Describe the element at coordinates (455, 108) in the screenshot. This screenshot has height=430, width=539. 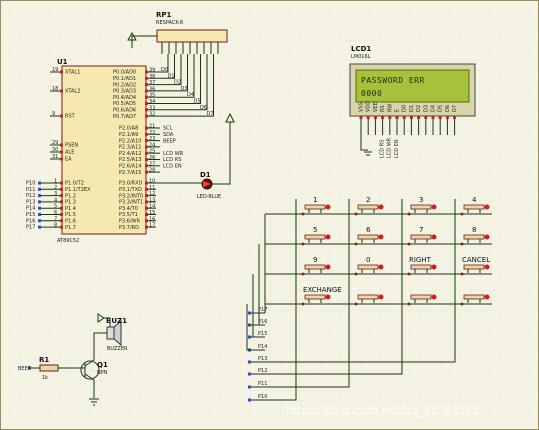
I see `lcd-pin-name: D7` at that location.